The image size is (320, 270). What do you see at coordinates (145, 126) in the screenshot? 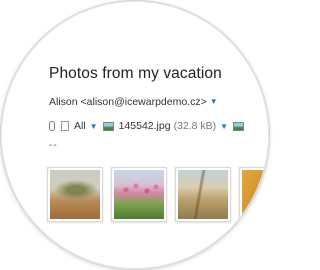
I see `attachment-name: 145542.jpg` at bounding box center [145, 126].